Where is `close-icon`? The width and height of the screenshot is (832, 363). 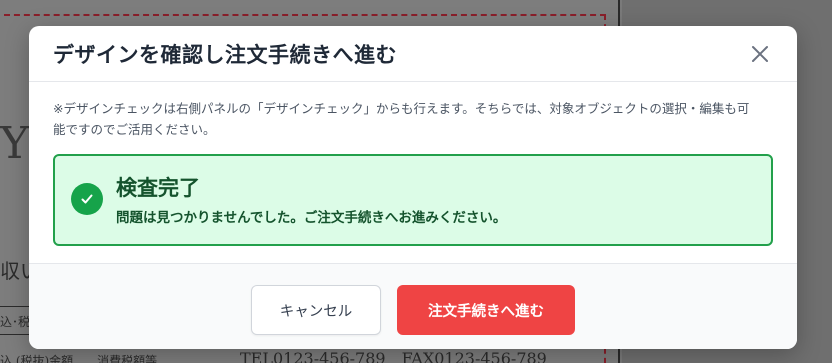
close-icon is located at coordinates (760, 54).